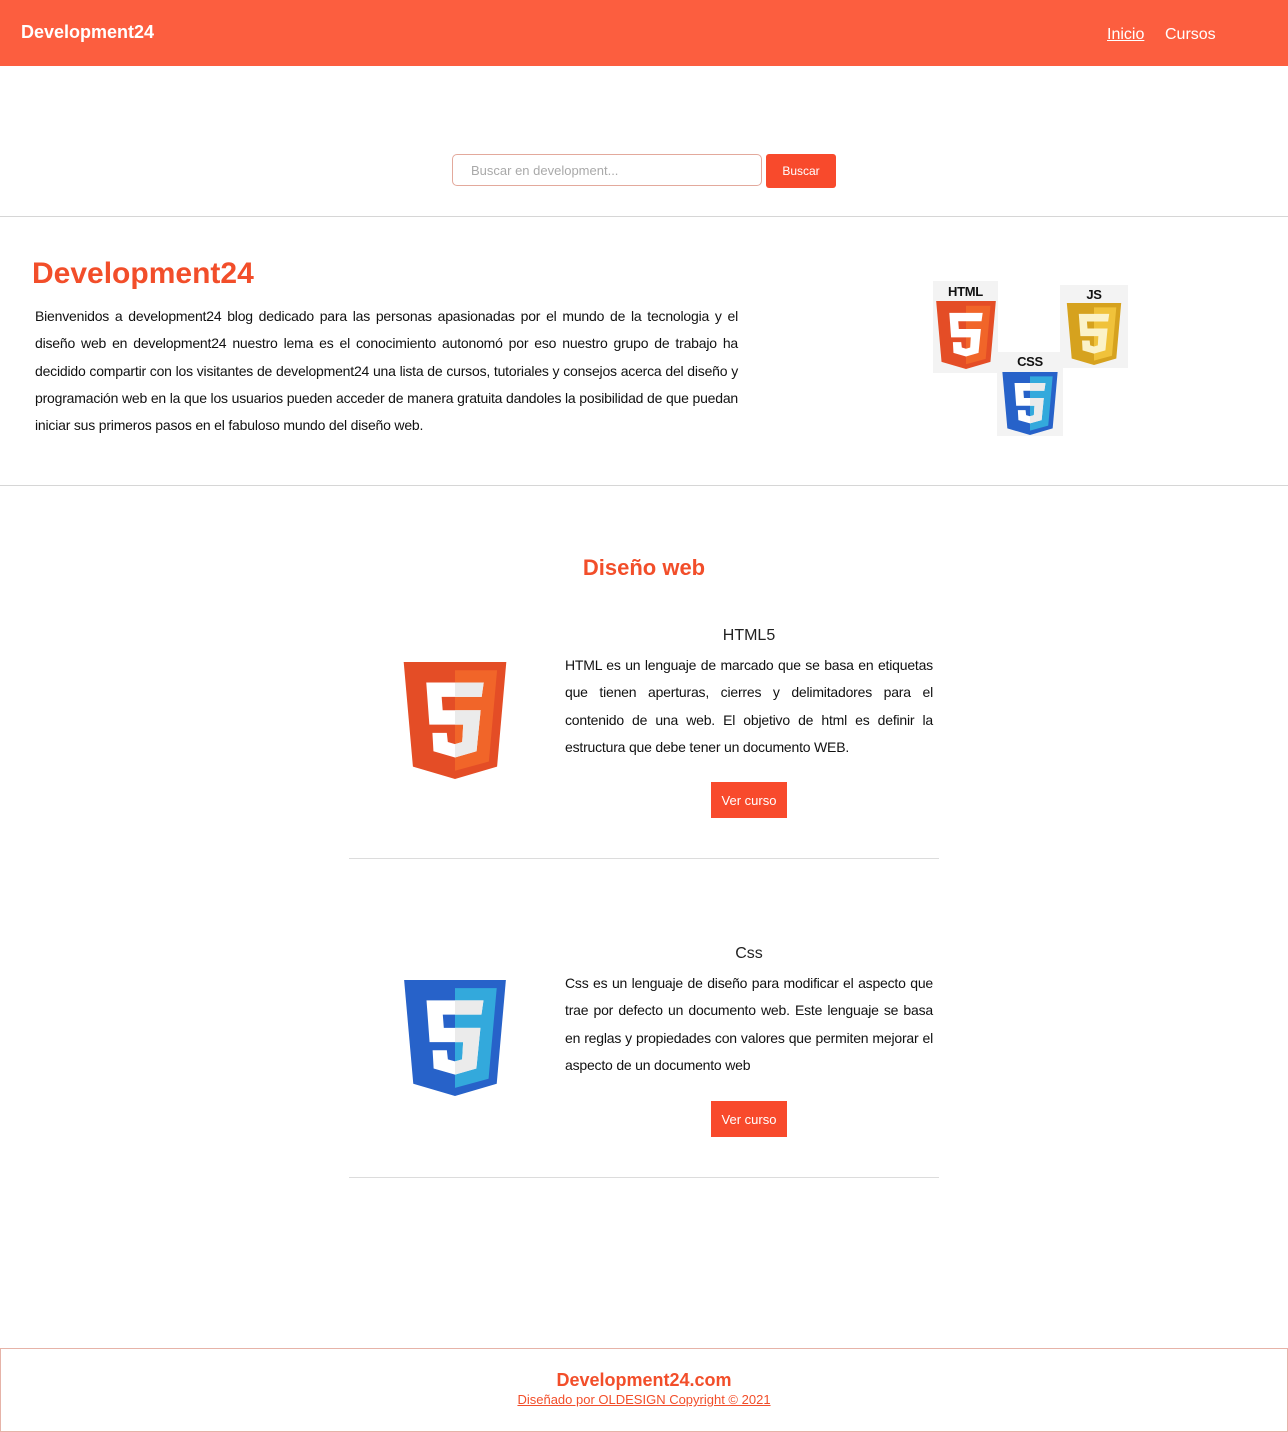  I want to click on css3-logo: CSS, so click(1030, 394).